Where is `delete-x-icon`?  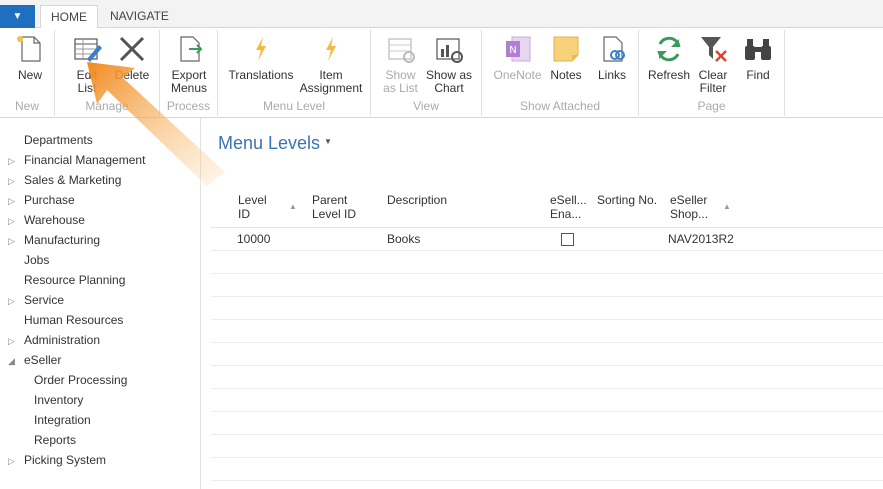 delete-x-icon is located at coordinates (132, 49).